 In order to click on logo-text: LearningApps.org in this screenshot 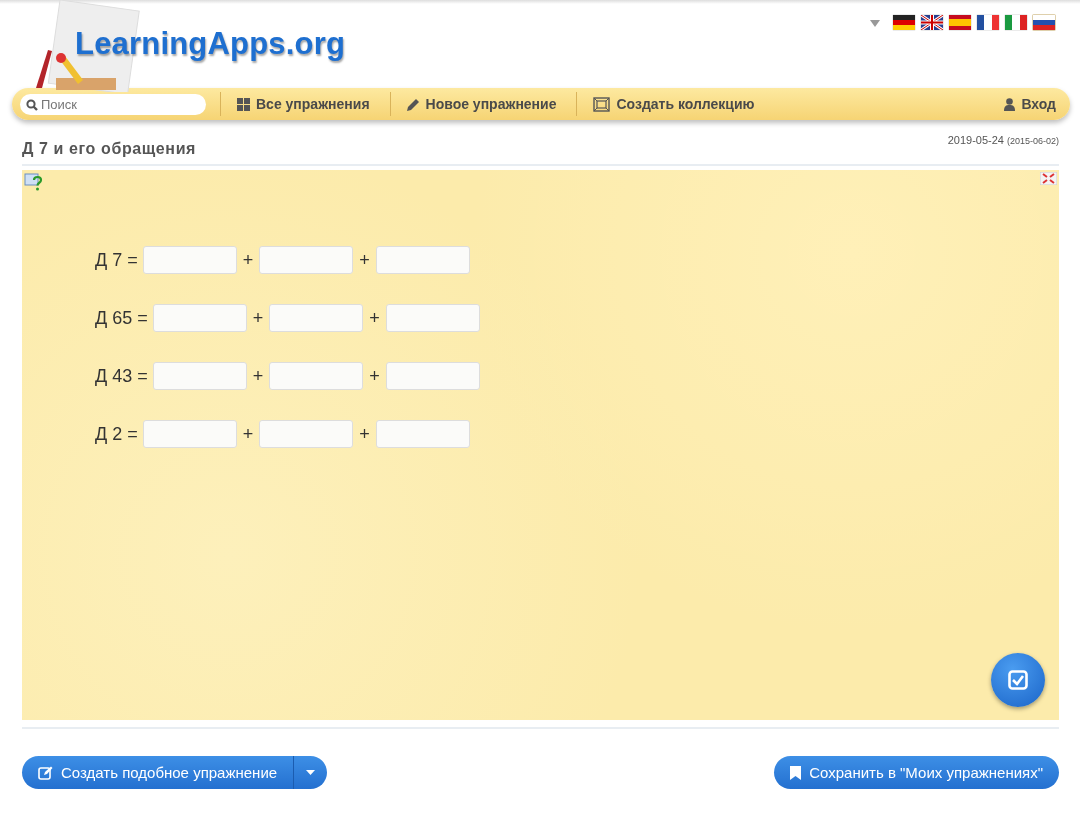, I will do `click(210, 44)`.